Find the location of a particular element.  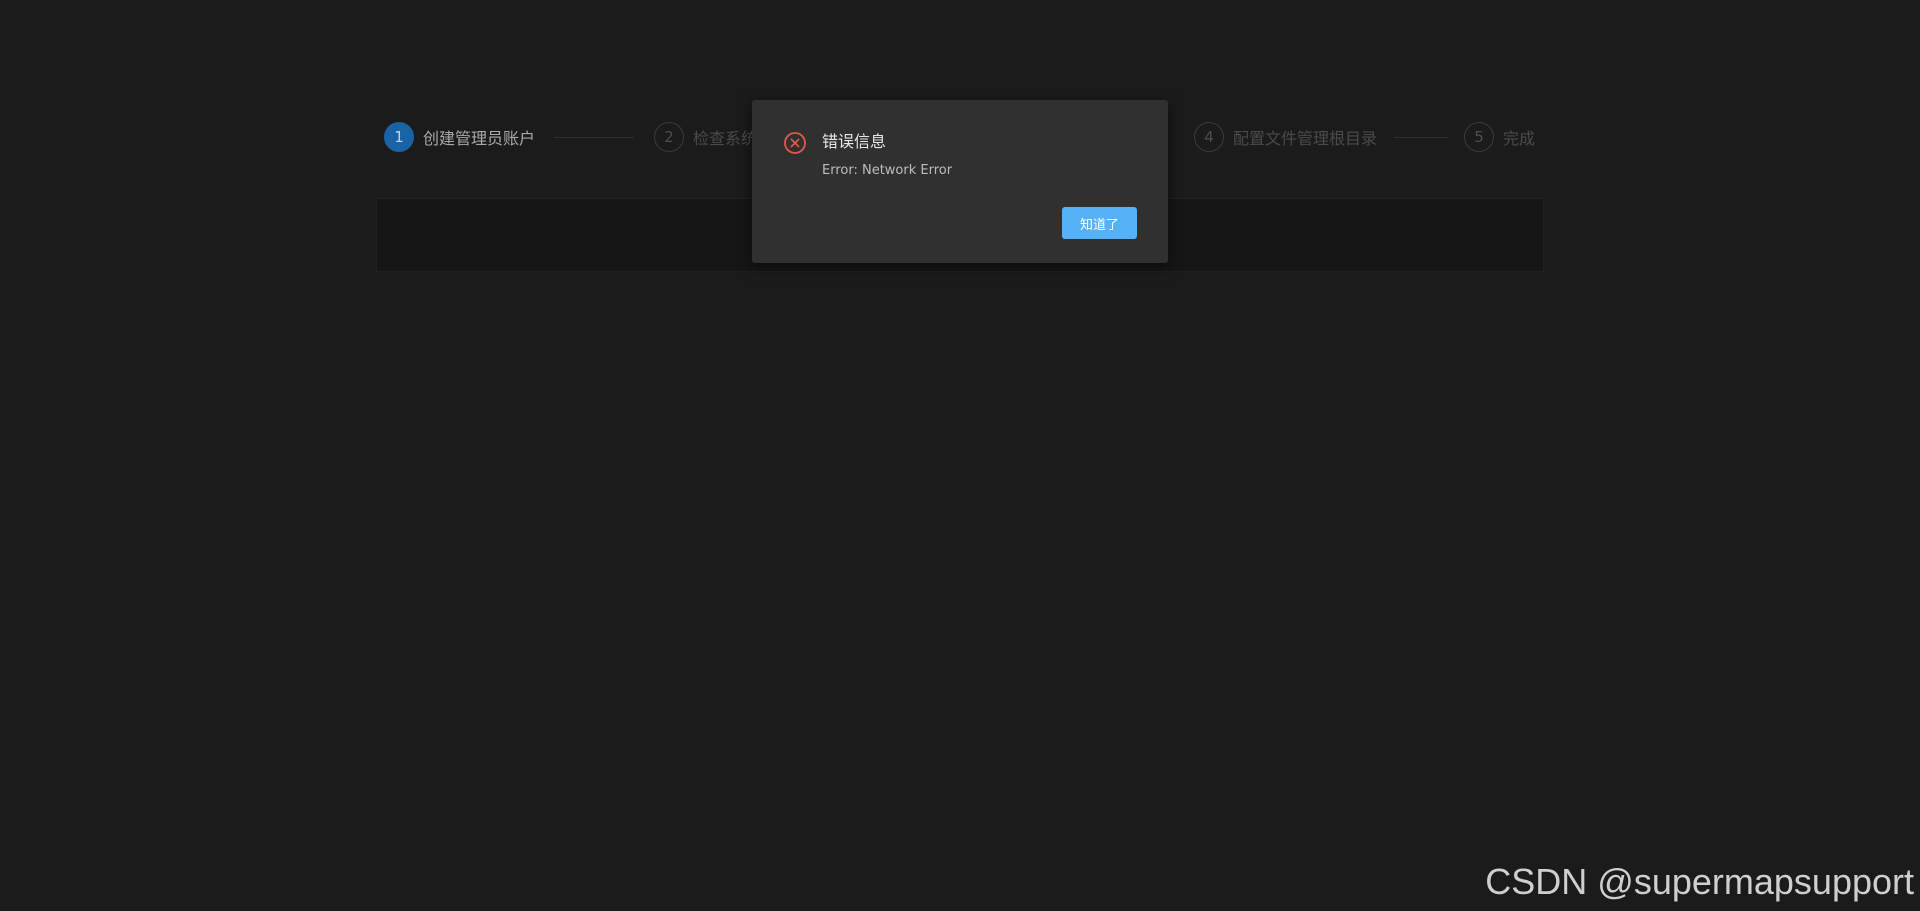

dialog-message: Error: Network Error is located at coordinates (887, 170).